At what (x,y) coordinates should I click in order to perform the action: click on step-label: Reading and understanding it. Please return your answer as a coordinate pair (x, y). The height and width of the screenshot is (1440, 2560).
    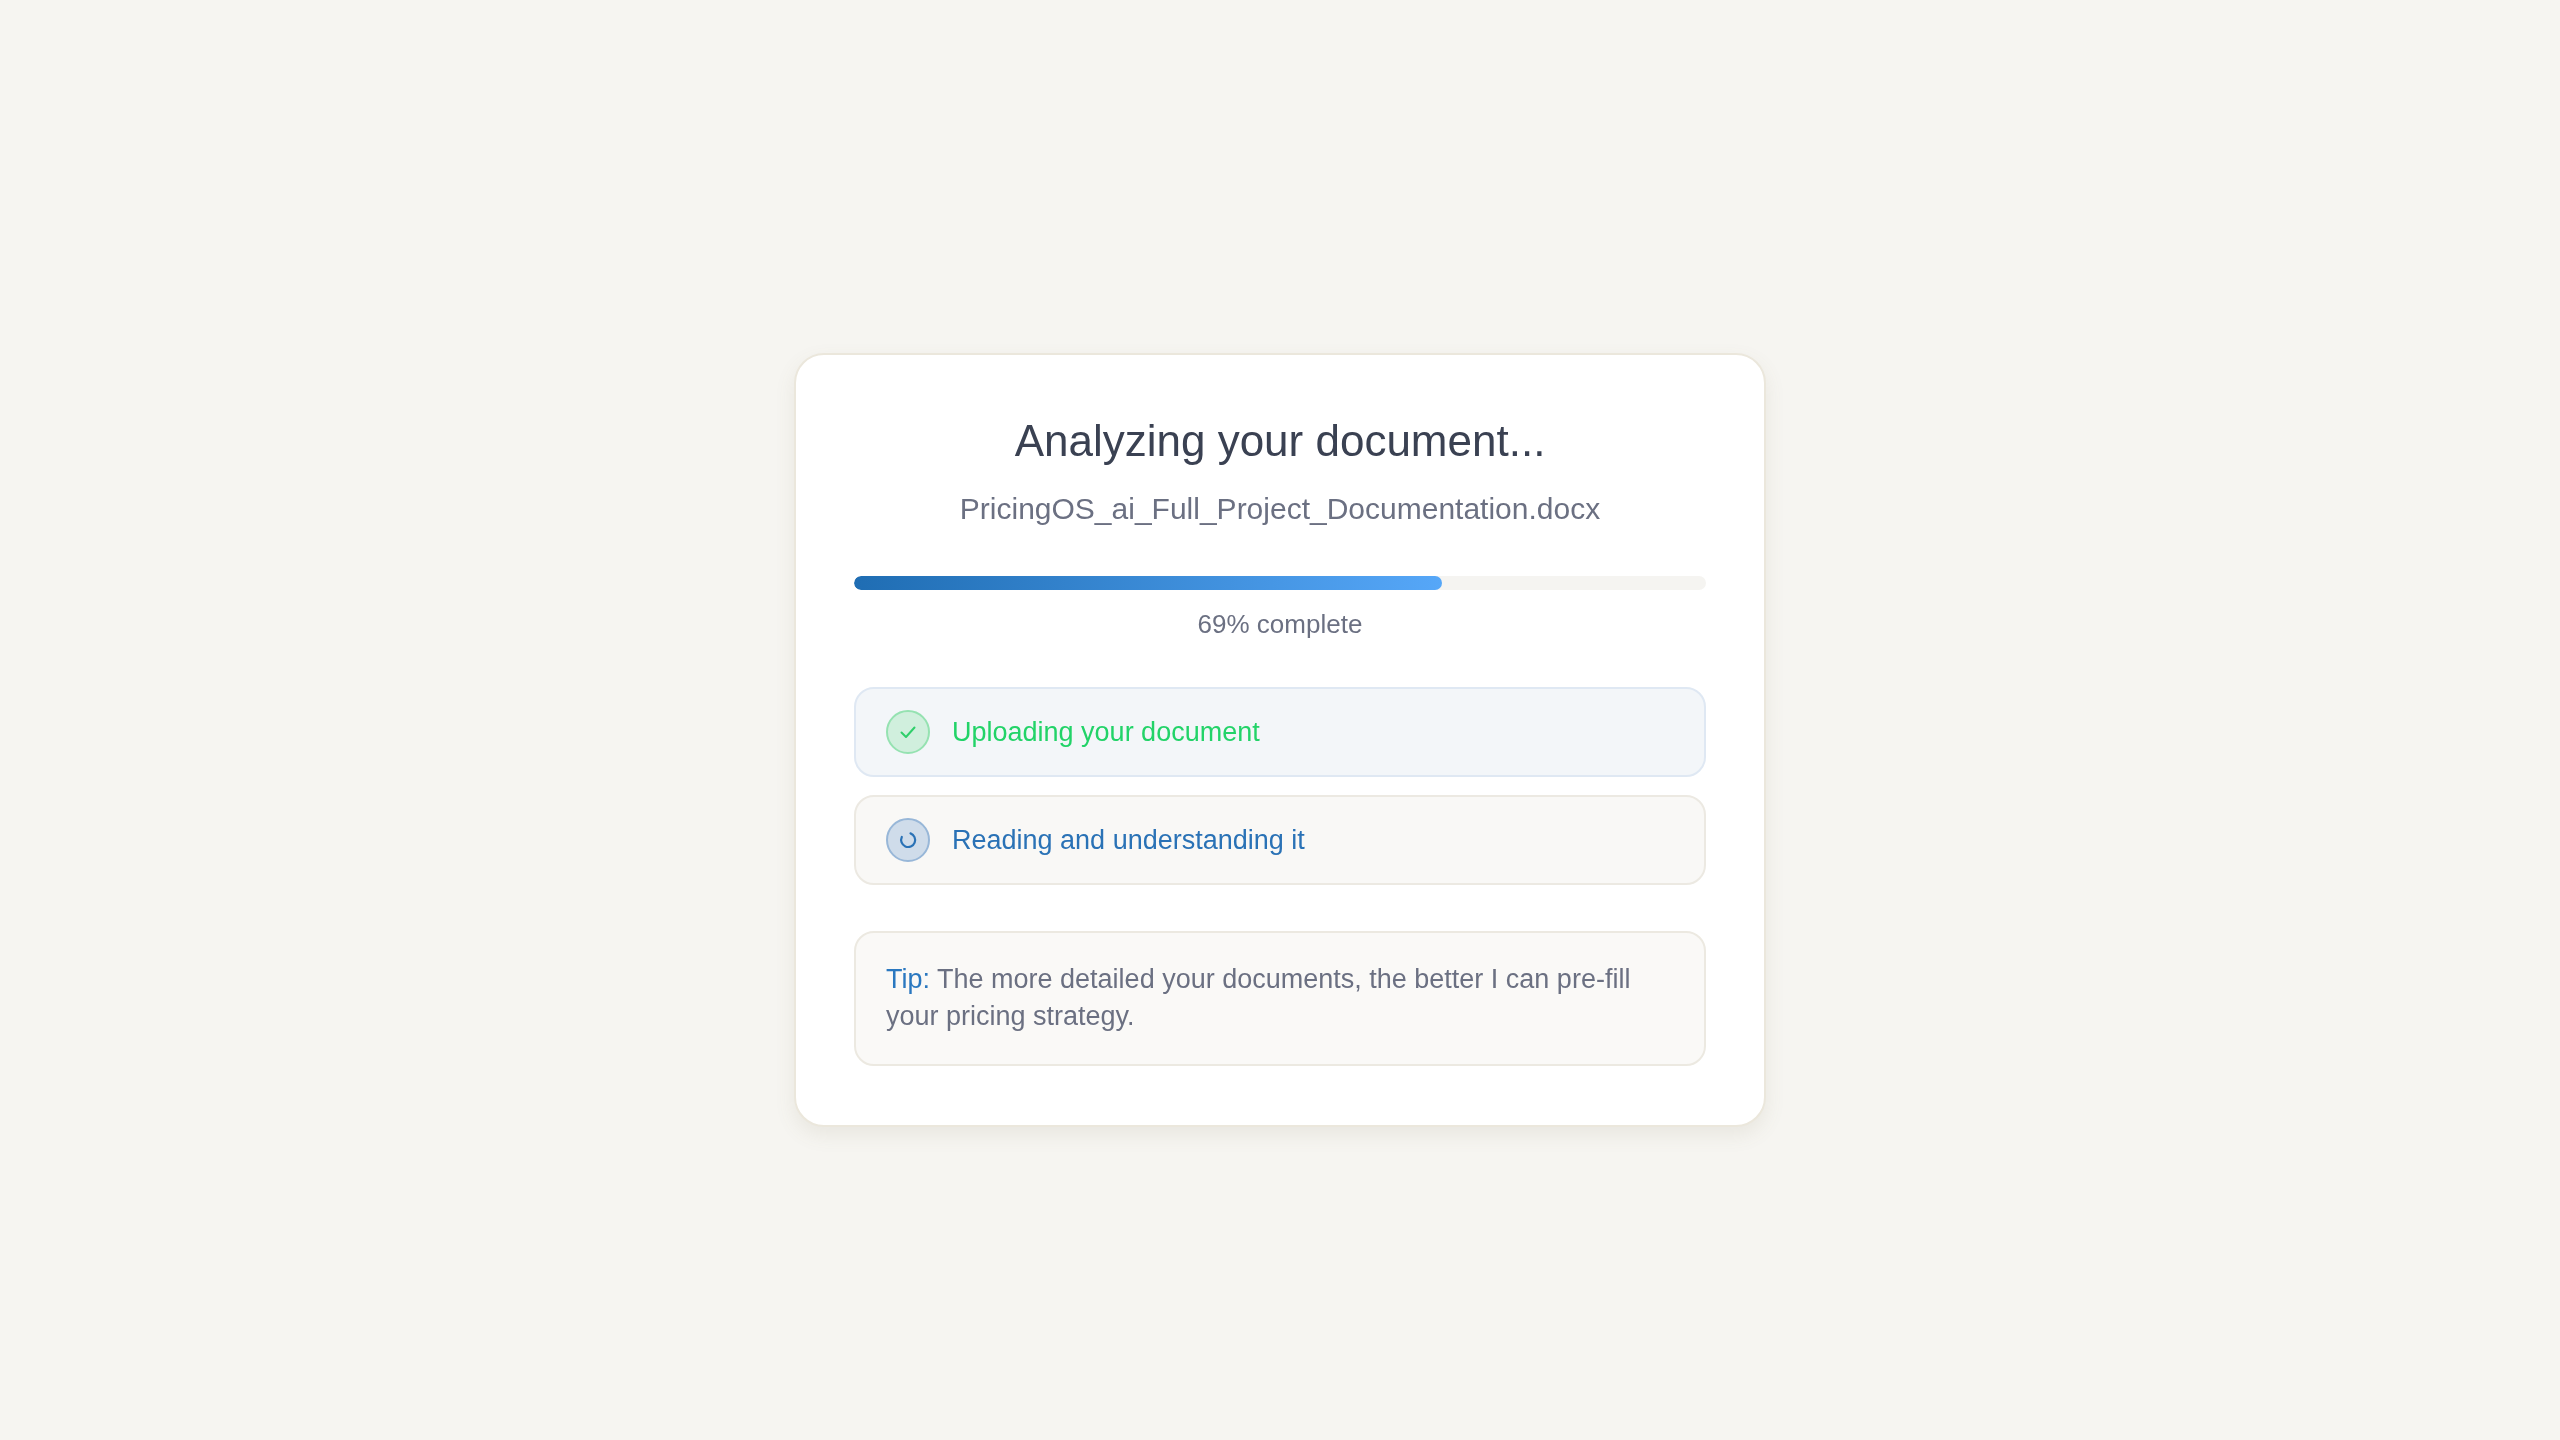
    Looking at the image, I should click on (1128, 840).